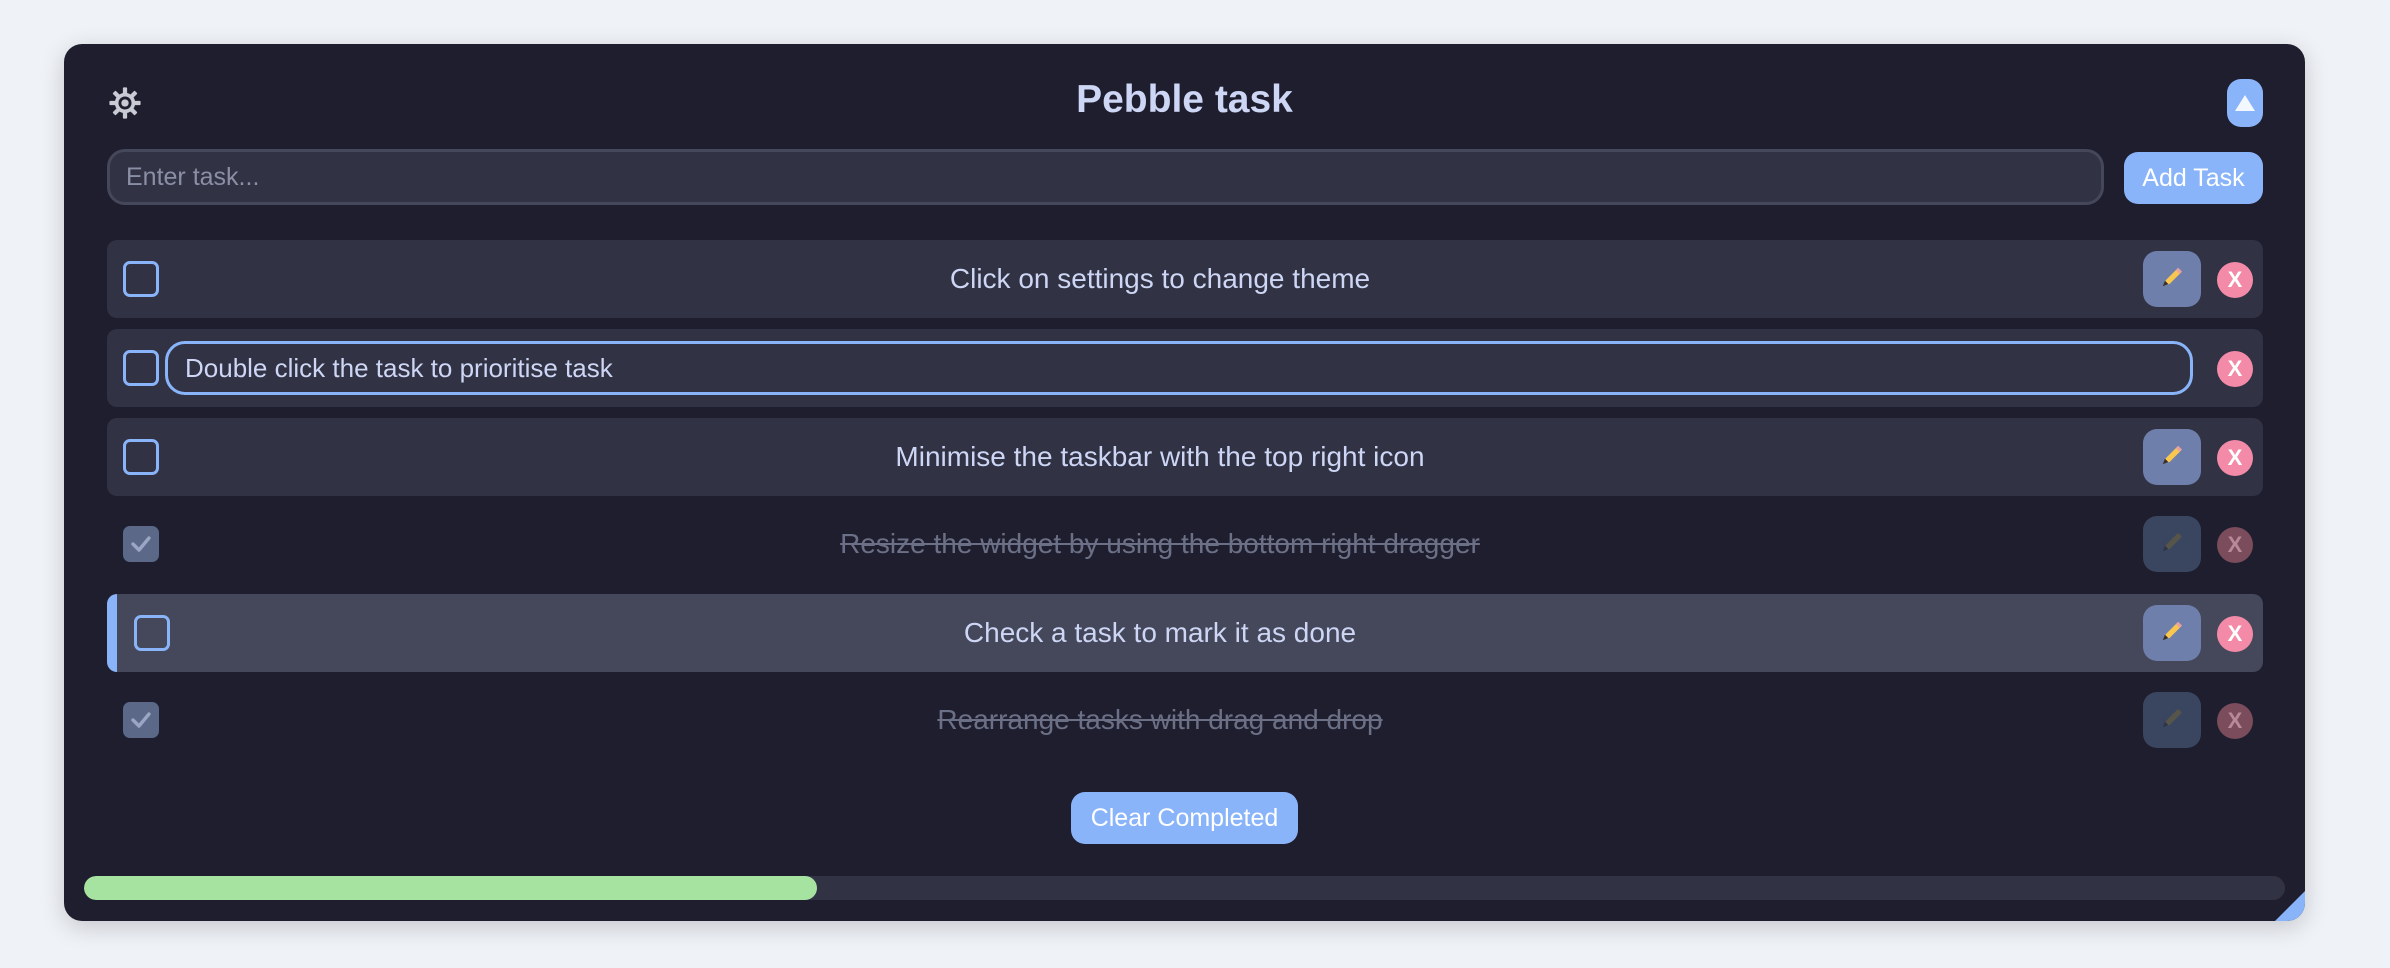 This screenshot has height=968, width=2390. I want to click on task-item-selected: Check a task to mark it as done X, so click(1185, 633).